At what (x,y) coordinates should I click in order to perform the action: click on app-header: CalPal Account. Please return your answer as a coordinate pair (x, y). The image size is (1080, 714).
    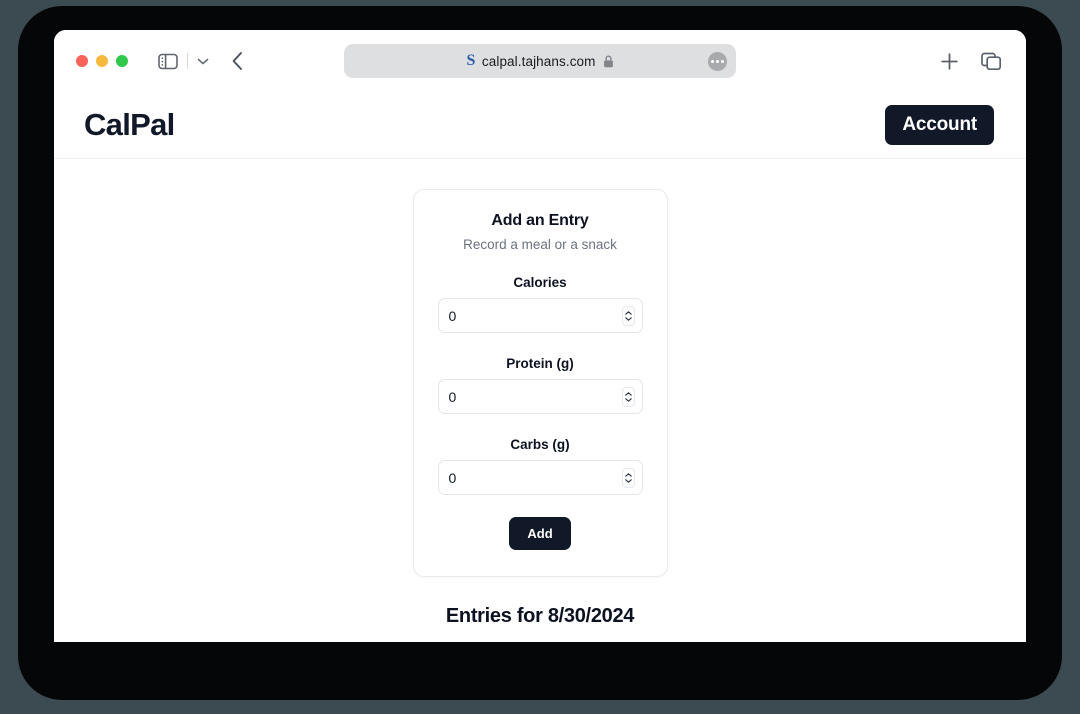
    Looking at the image, I should click on (540, 125).